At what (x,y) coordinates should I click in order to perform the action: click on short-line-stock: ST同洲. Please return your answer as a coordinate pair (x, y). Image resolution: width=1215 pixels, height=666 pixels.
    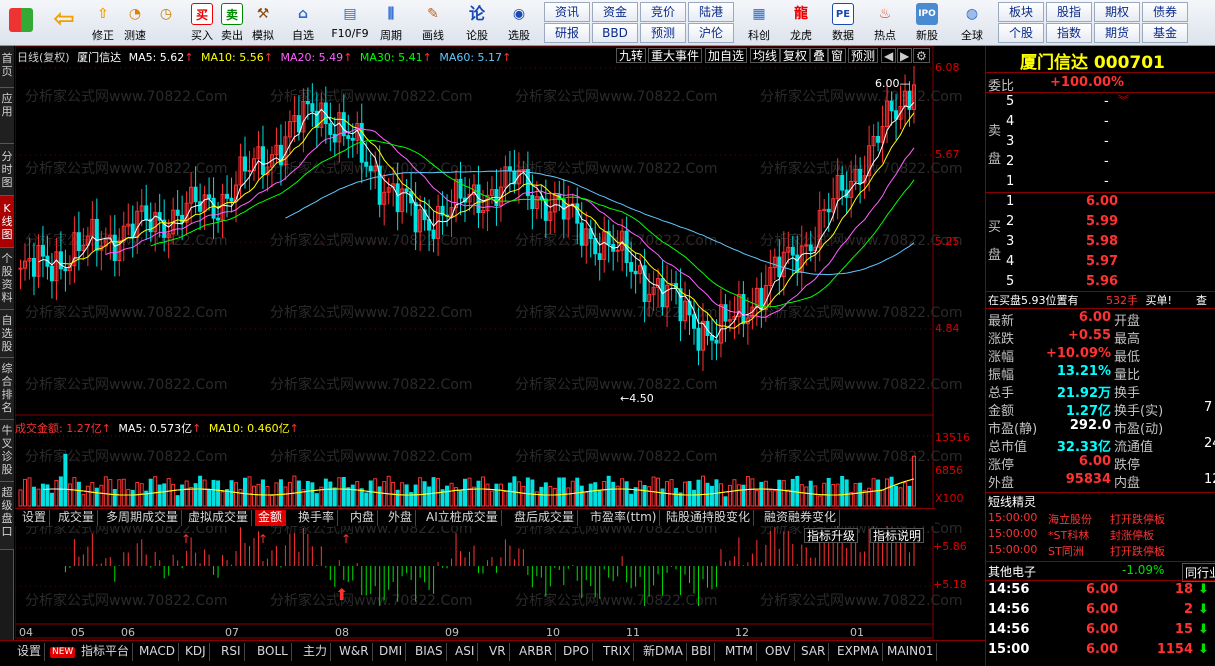
    Looking at the image, I should click on (1066, 551).